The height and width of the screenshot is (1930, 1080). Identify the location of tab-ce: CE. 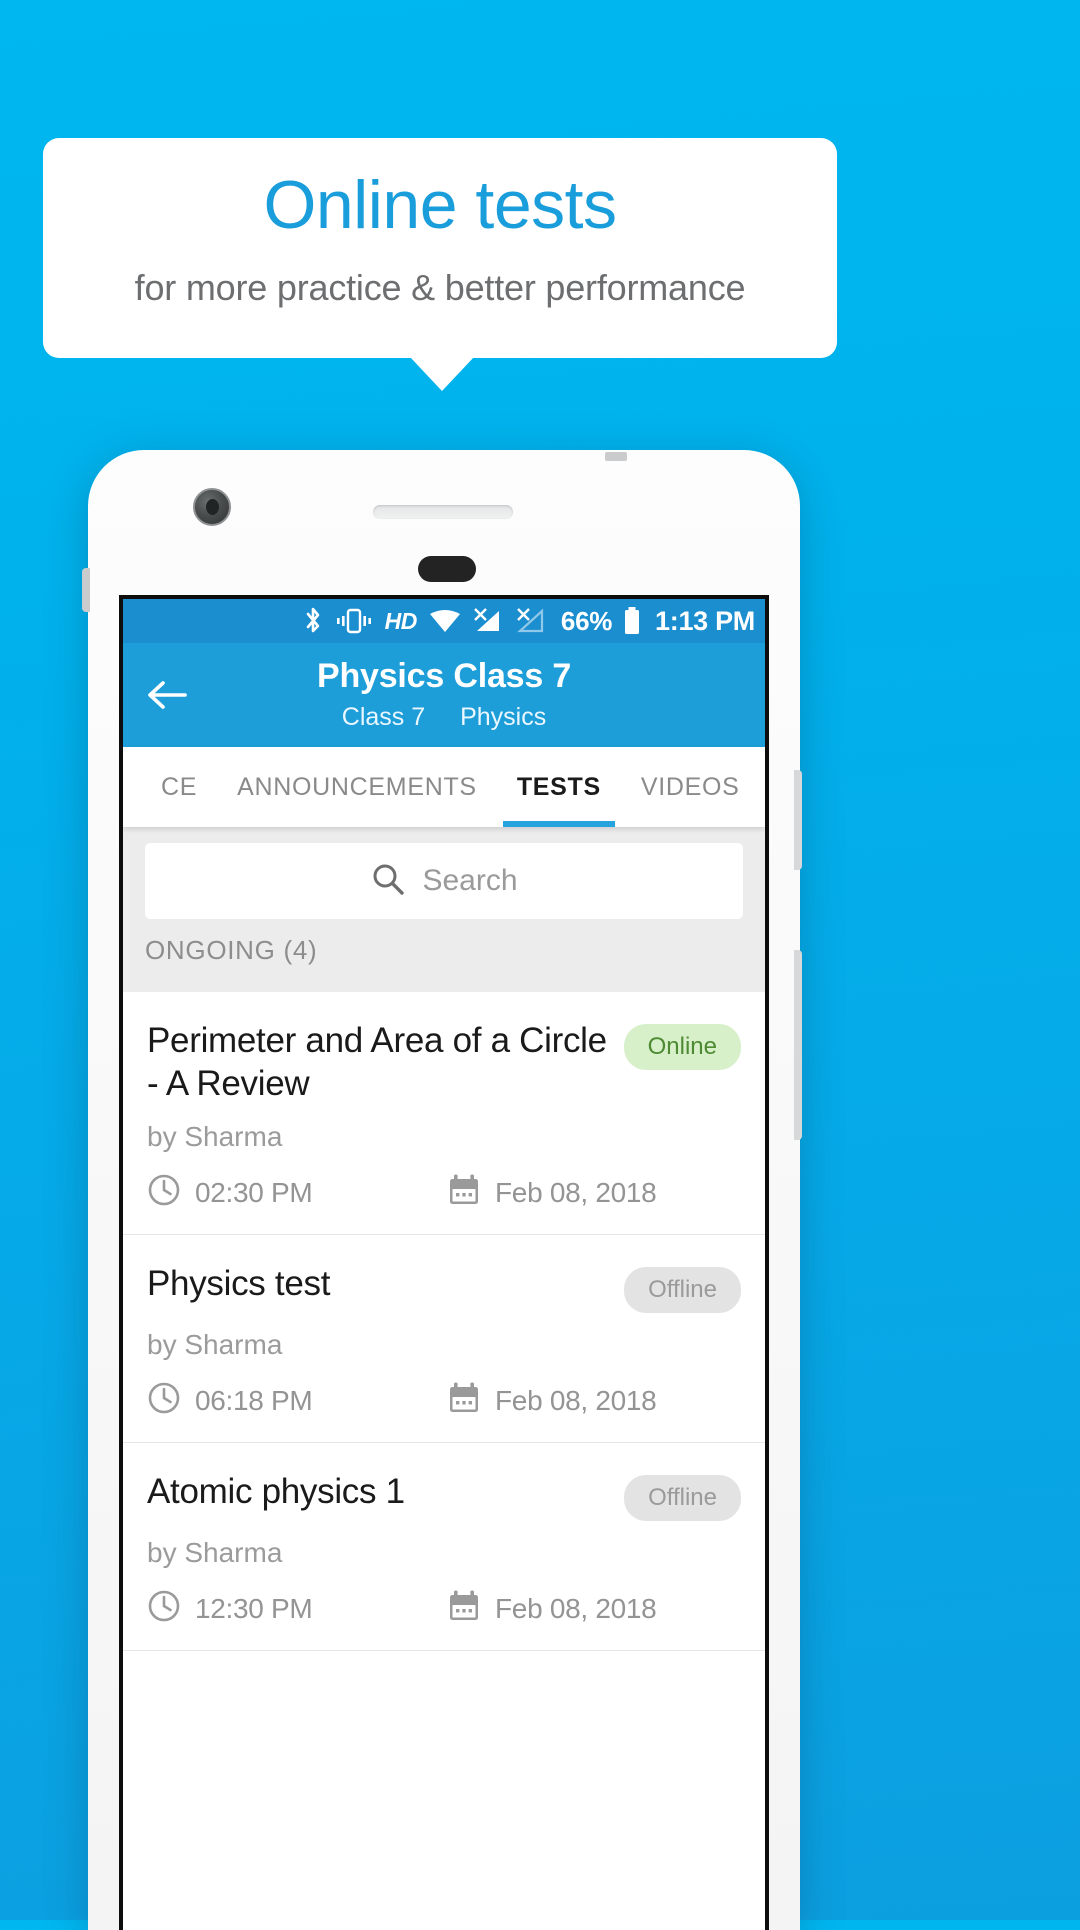
(179, 787).